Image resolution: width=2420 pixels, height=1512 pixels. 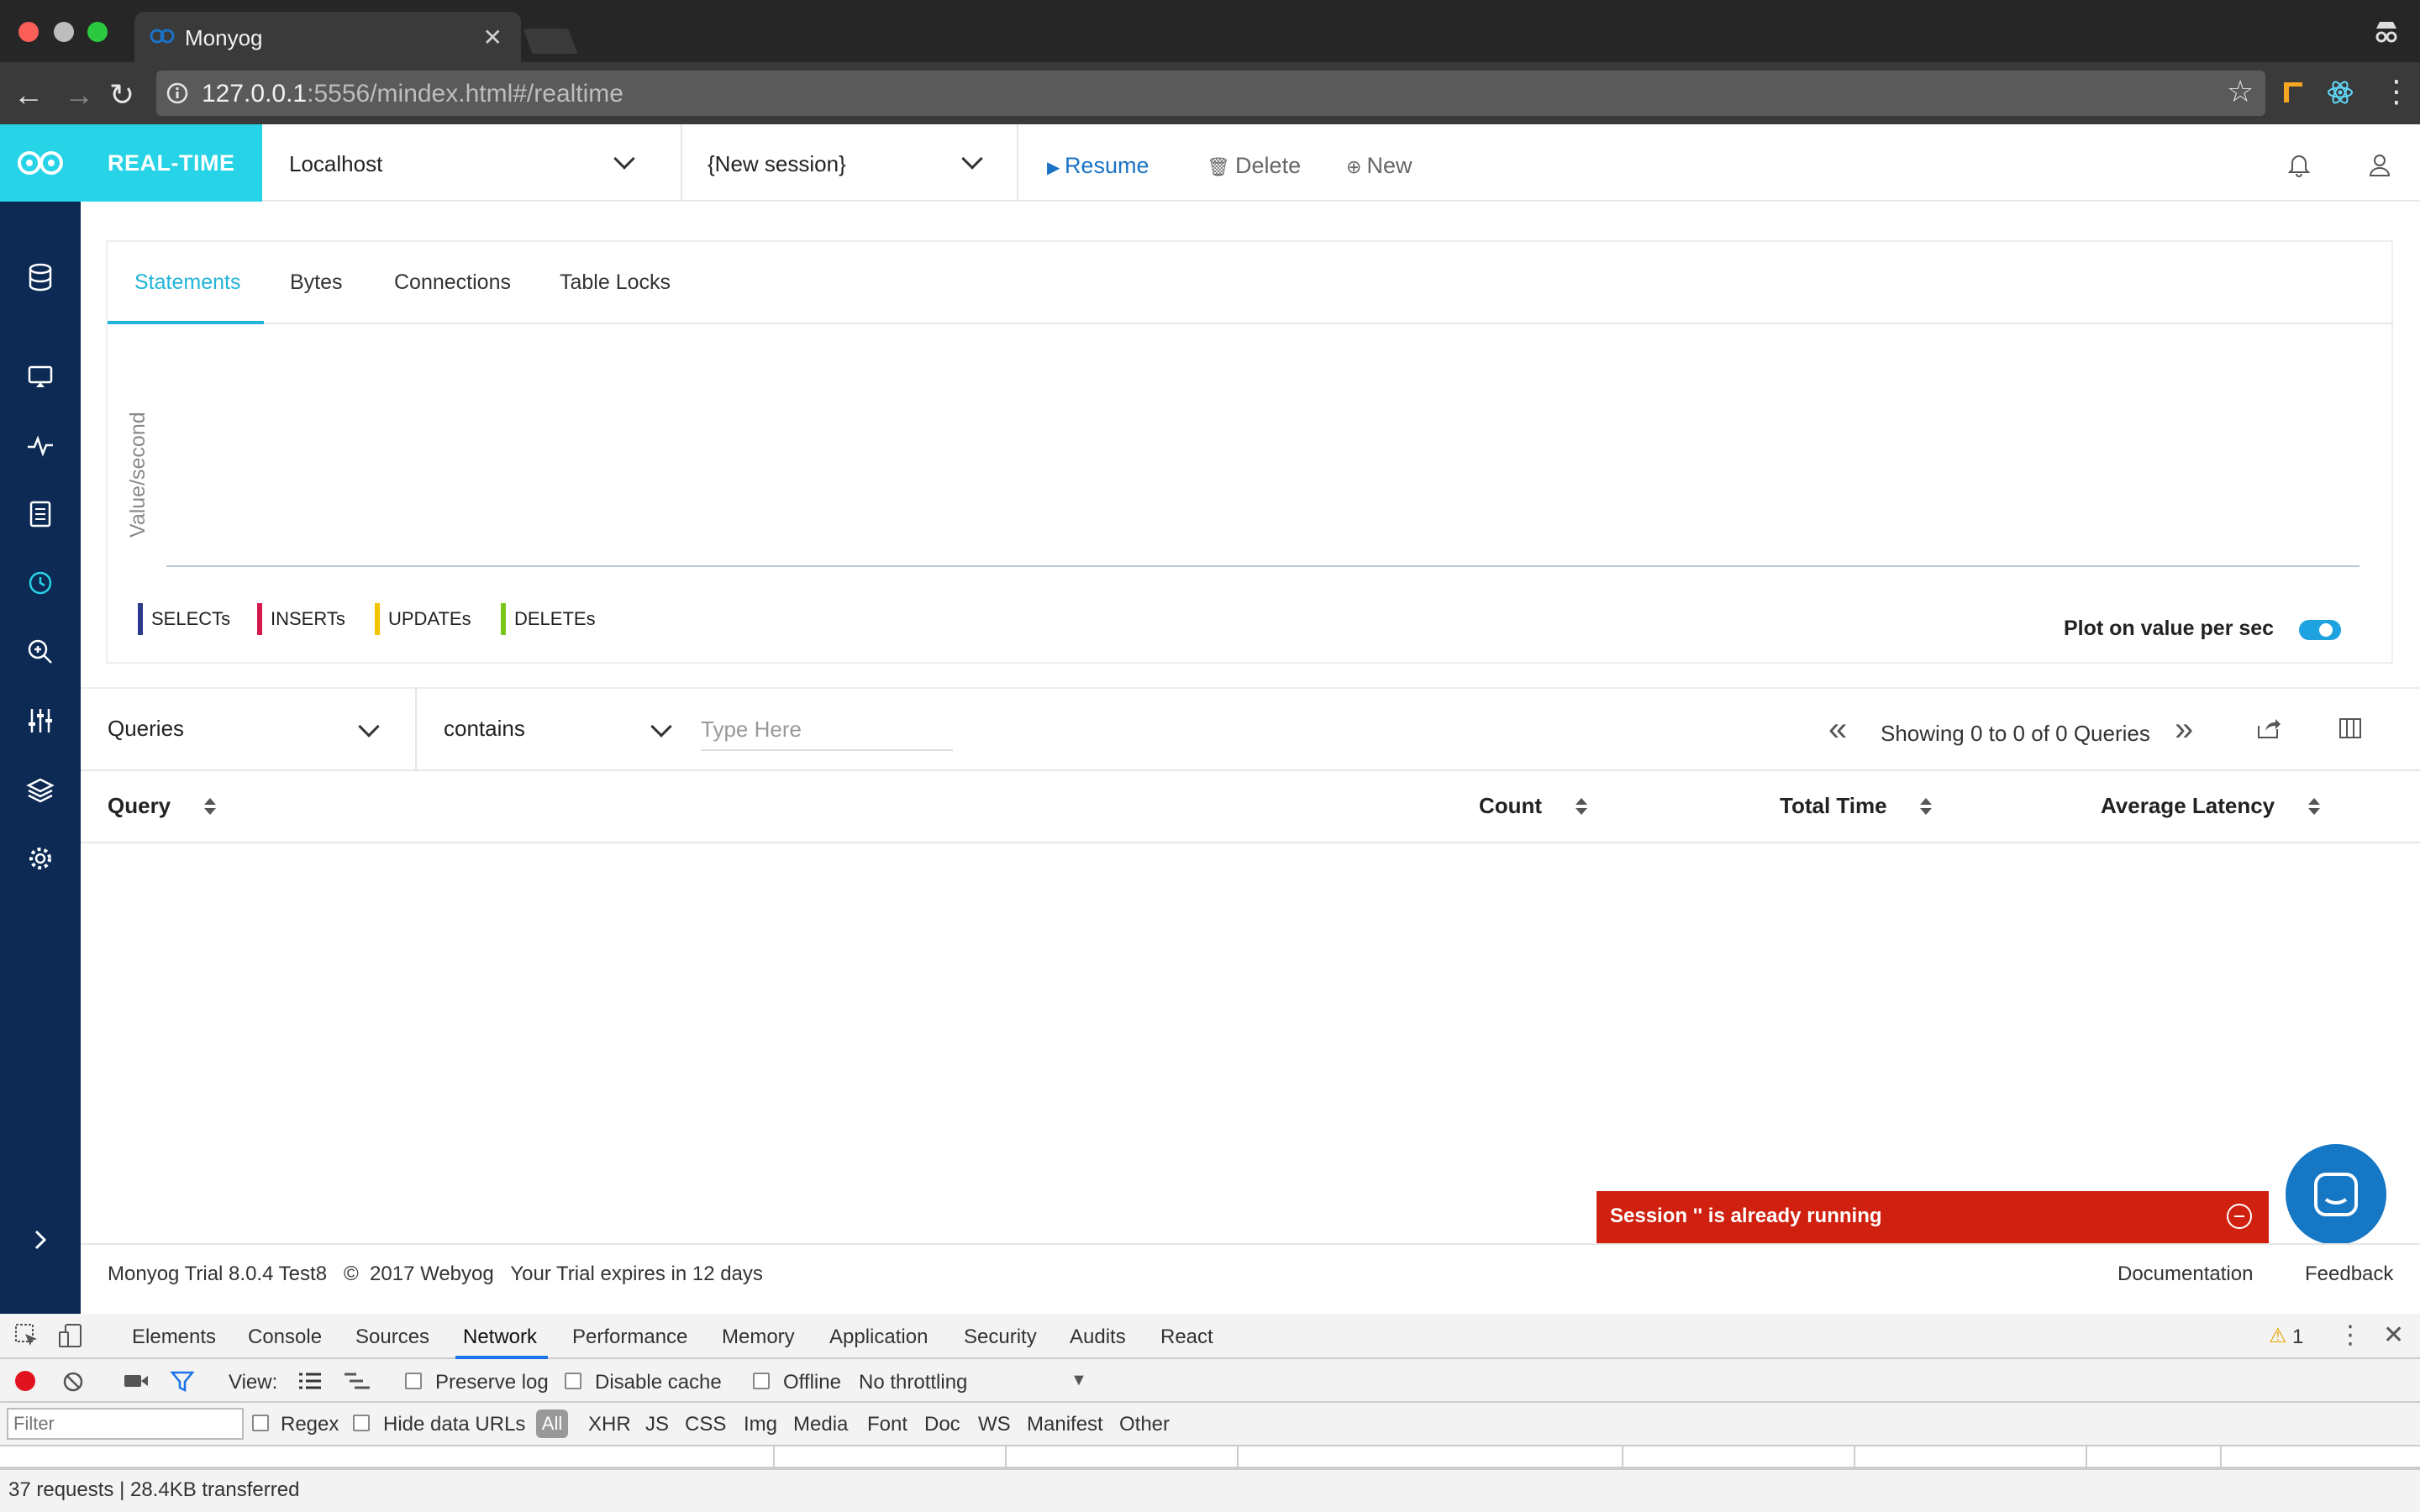 I want to click on column-query: Query, so click(x=139, y=806).